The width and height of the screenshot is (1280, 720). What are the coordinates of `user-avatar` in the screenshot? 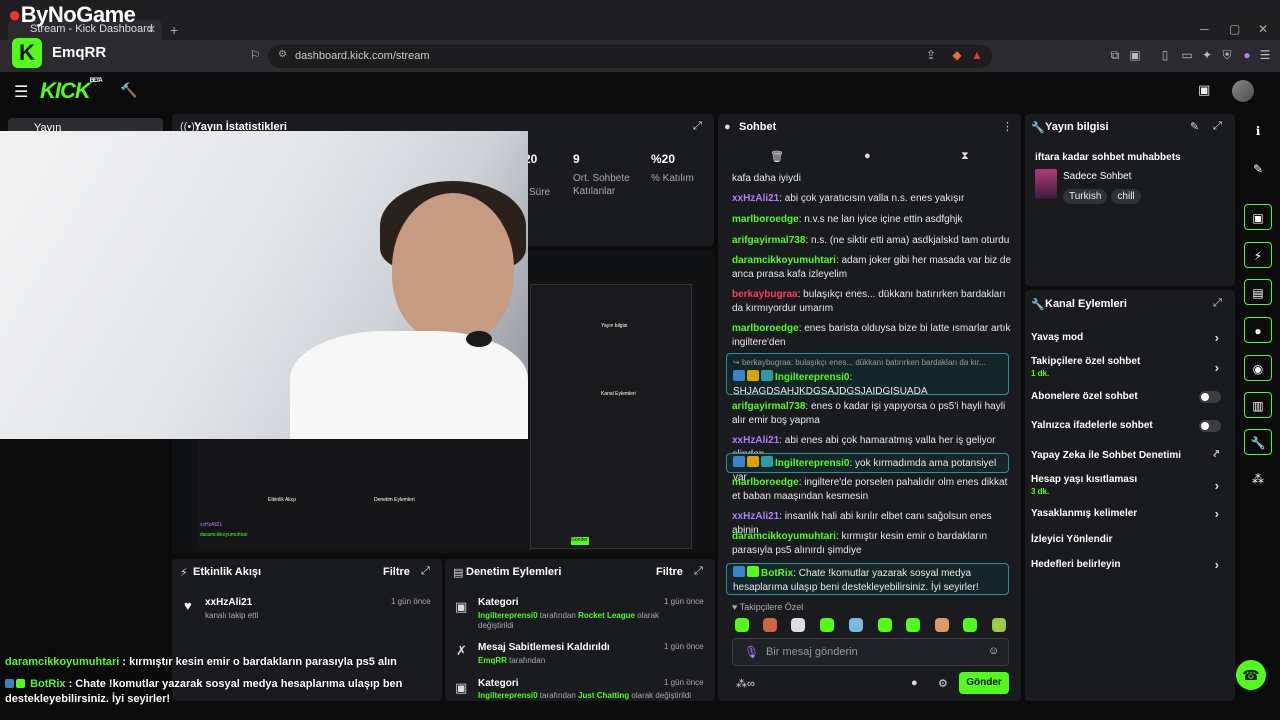 It's located at (1243, 91).